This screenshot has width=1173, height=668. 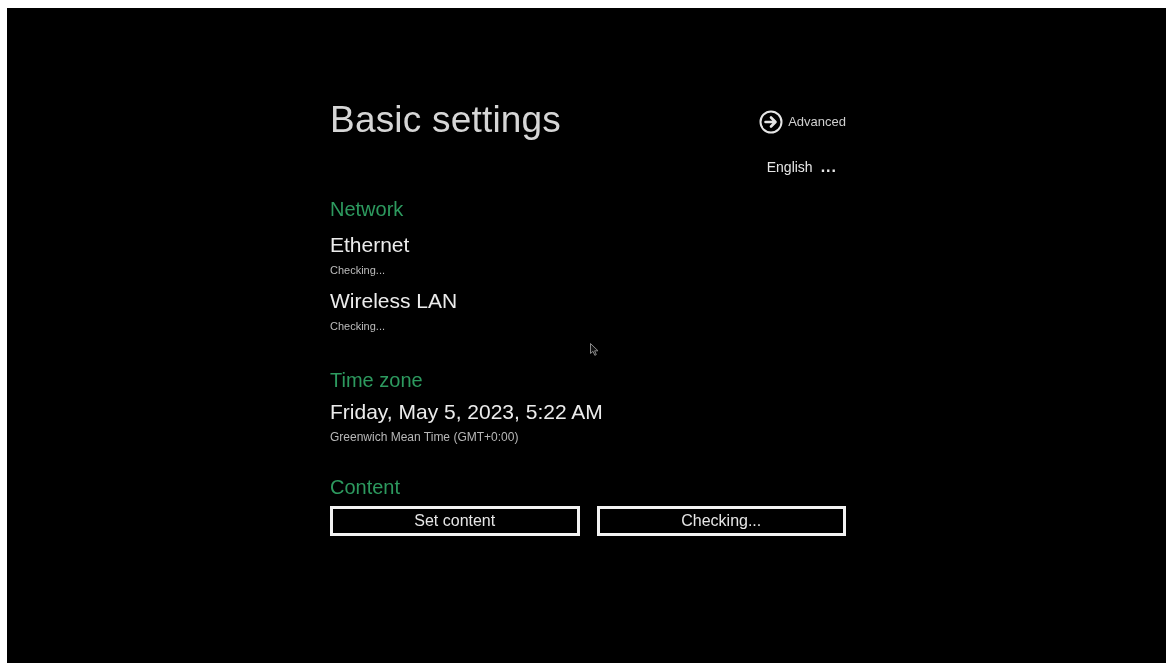 What do you see at coordinates (771, 122) in the screenshot?
I see `arrow-circle-icon` at bounding box center [771, 122].